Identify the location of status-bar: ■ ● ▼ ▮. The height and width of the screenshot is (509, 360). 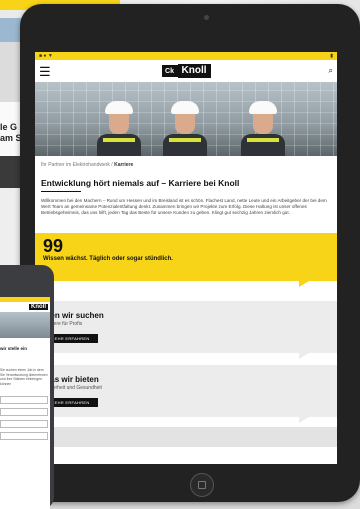
(186, 56).